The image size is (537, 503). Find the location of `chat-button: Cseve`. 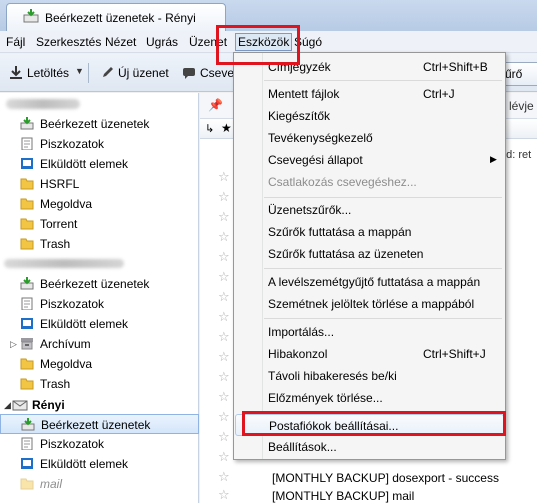

chat-button: Cseve is located at coordinates (208, 73).